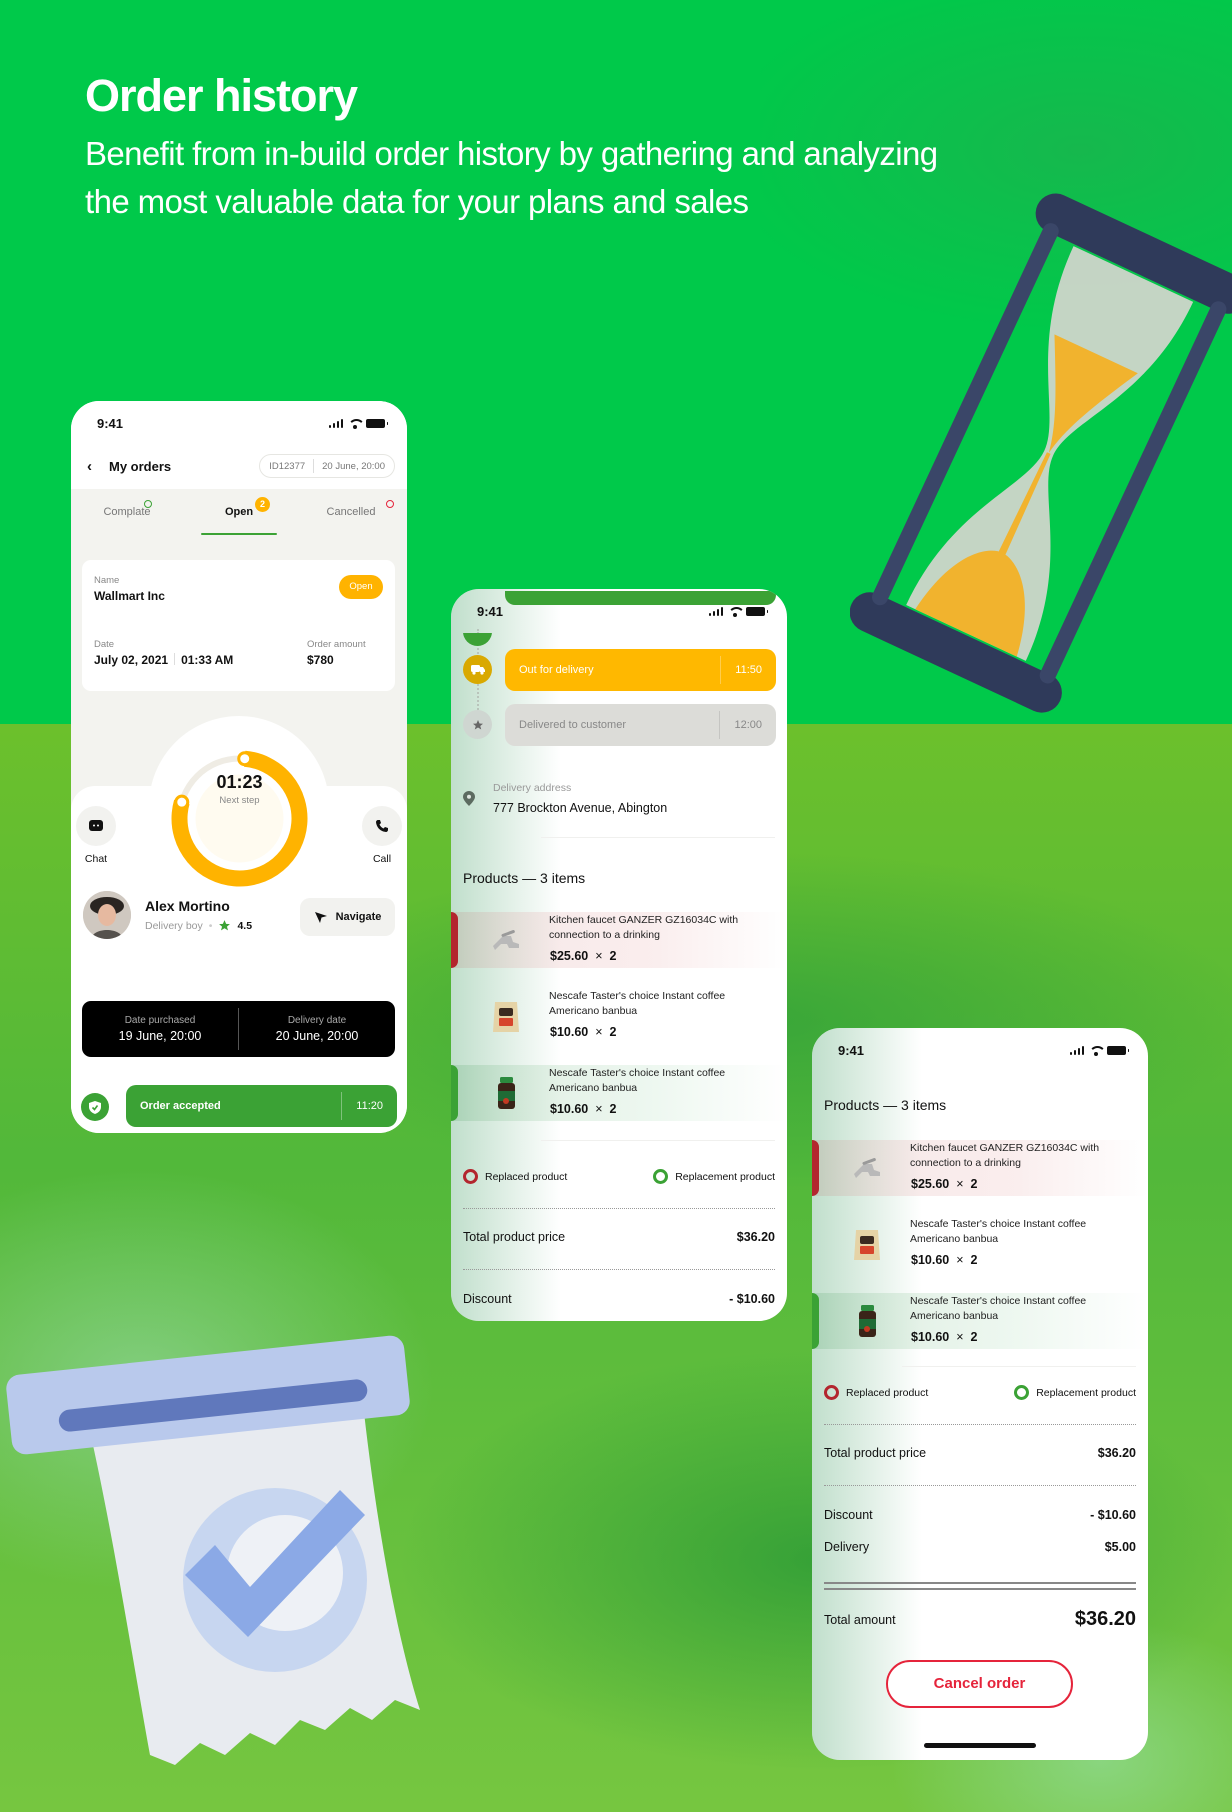 This screenshot has width=1232, height=1812. Describe the element at coordinates (640, 725) in the screenshot. I see `timeline-step-delivered: Delivered to customer 12:00` at that location.